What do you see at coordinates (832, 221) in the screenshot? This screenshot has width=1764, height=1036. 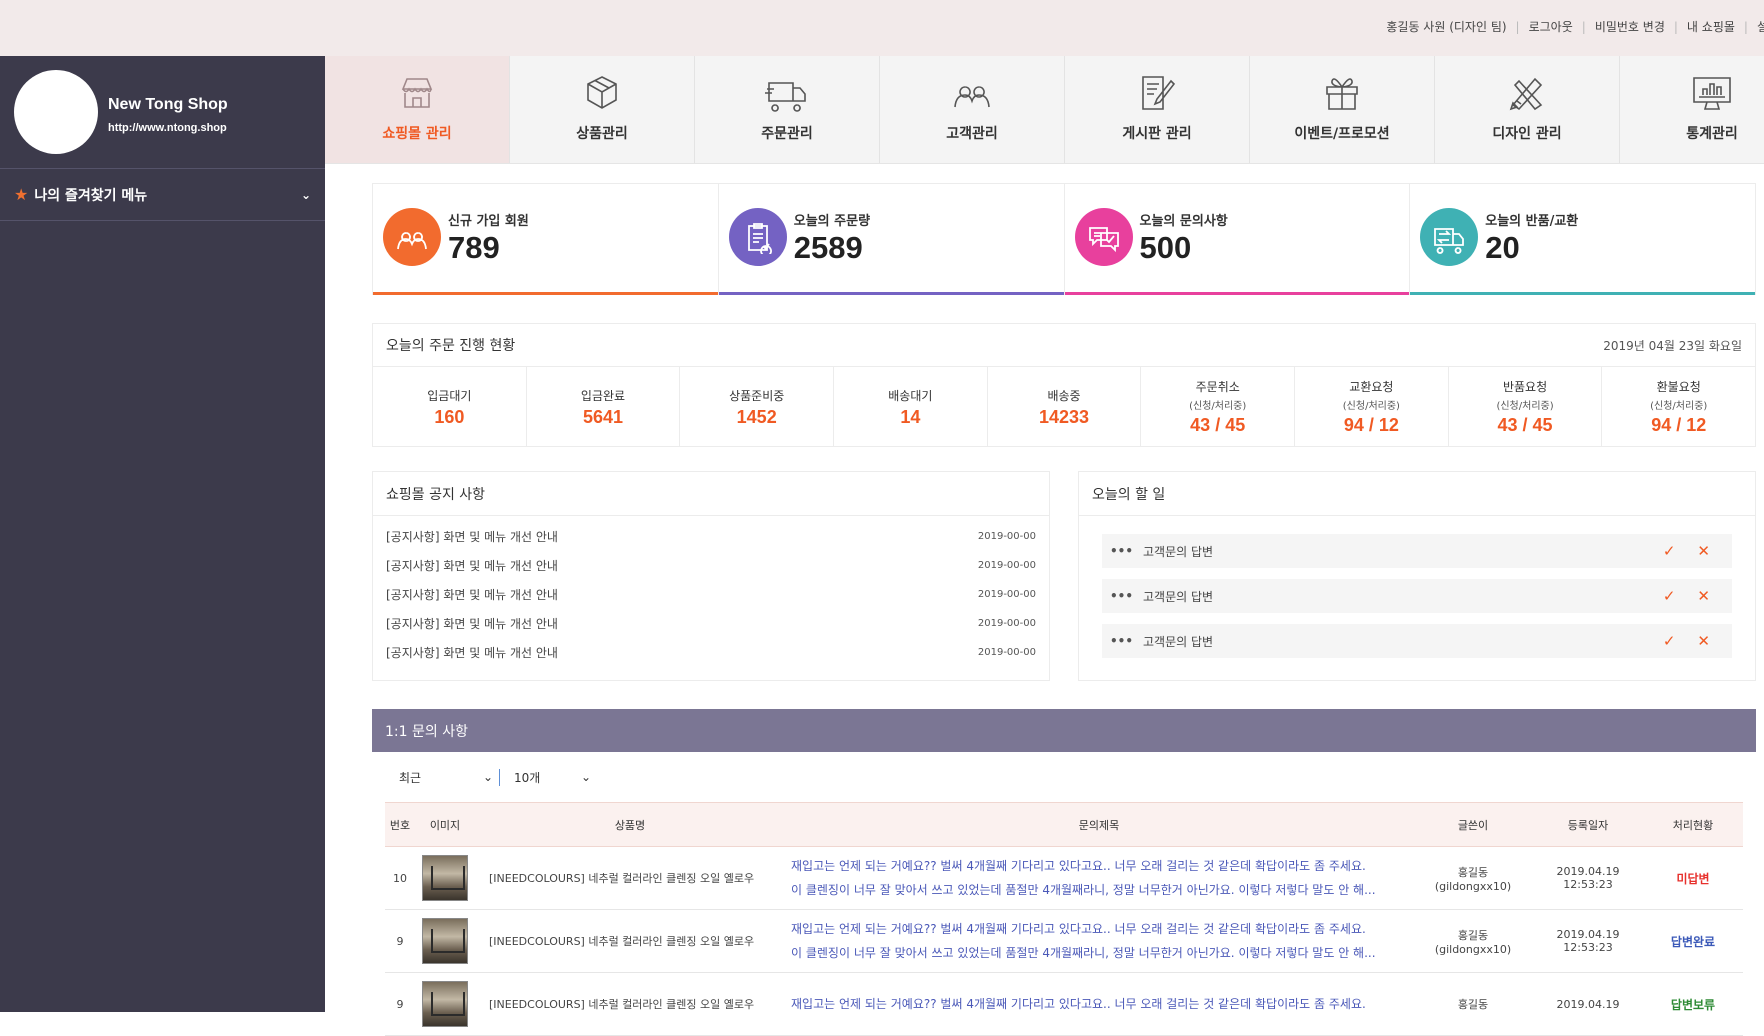 I see `stat-label: 오늘의 주문량` at bounding box center [832, 221].